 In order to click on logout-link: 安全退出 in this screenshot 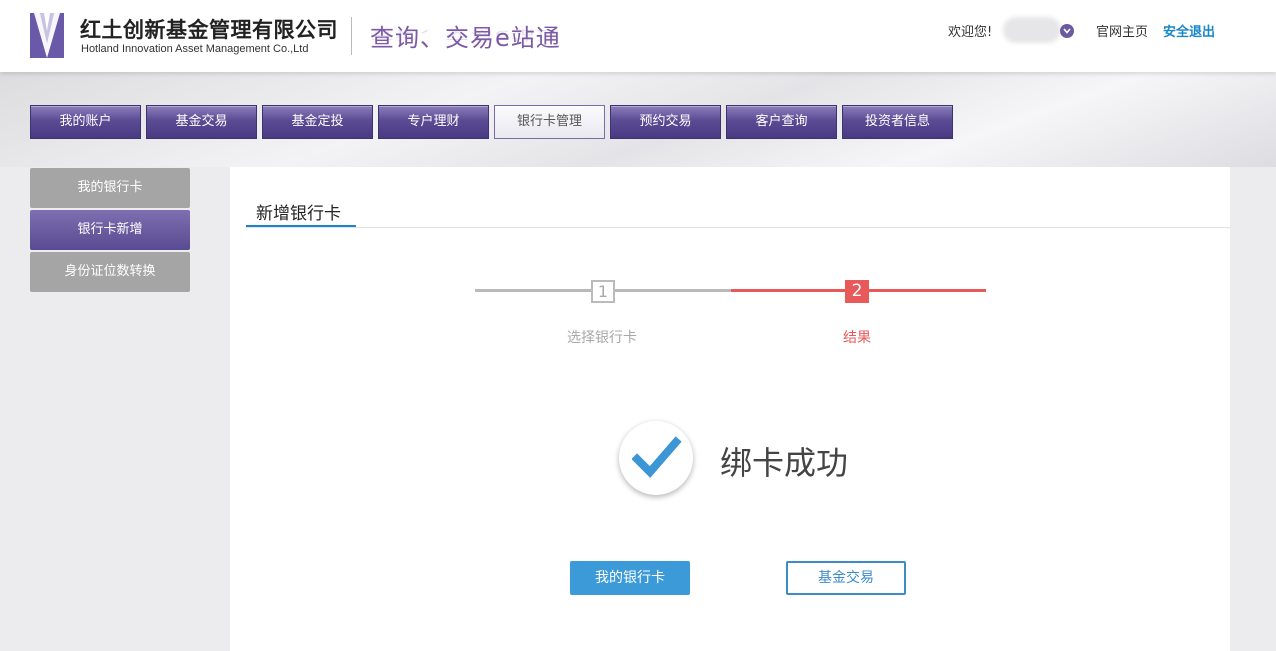, I will do `click(1189, 30)`.